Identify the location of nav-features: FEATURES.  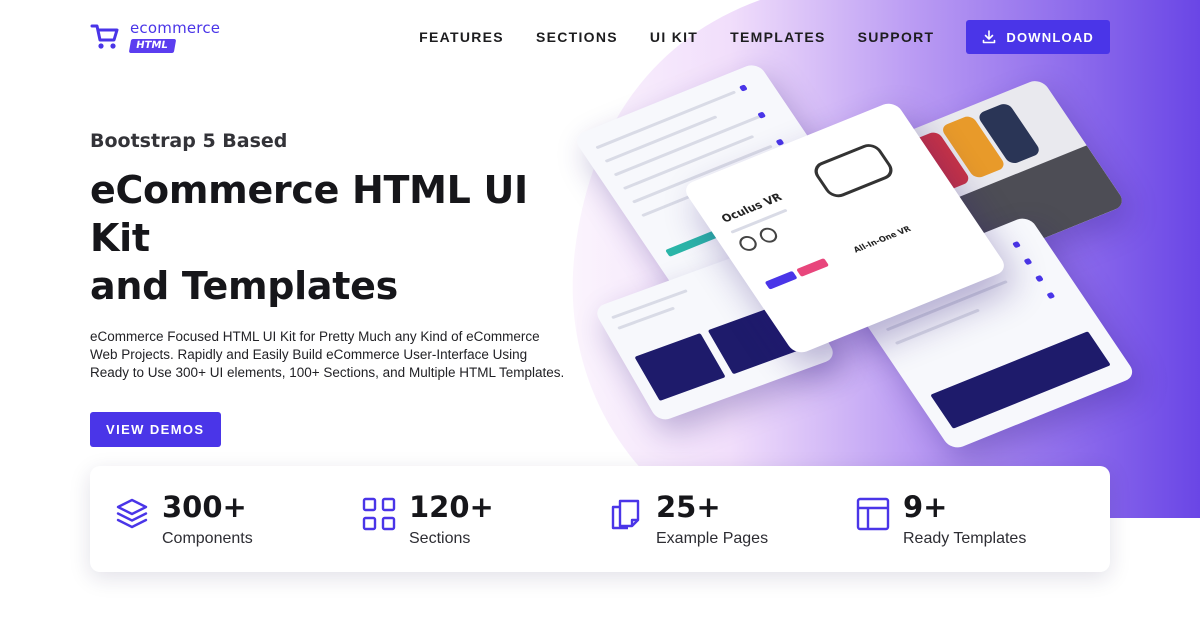
(461, 37).